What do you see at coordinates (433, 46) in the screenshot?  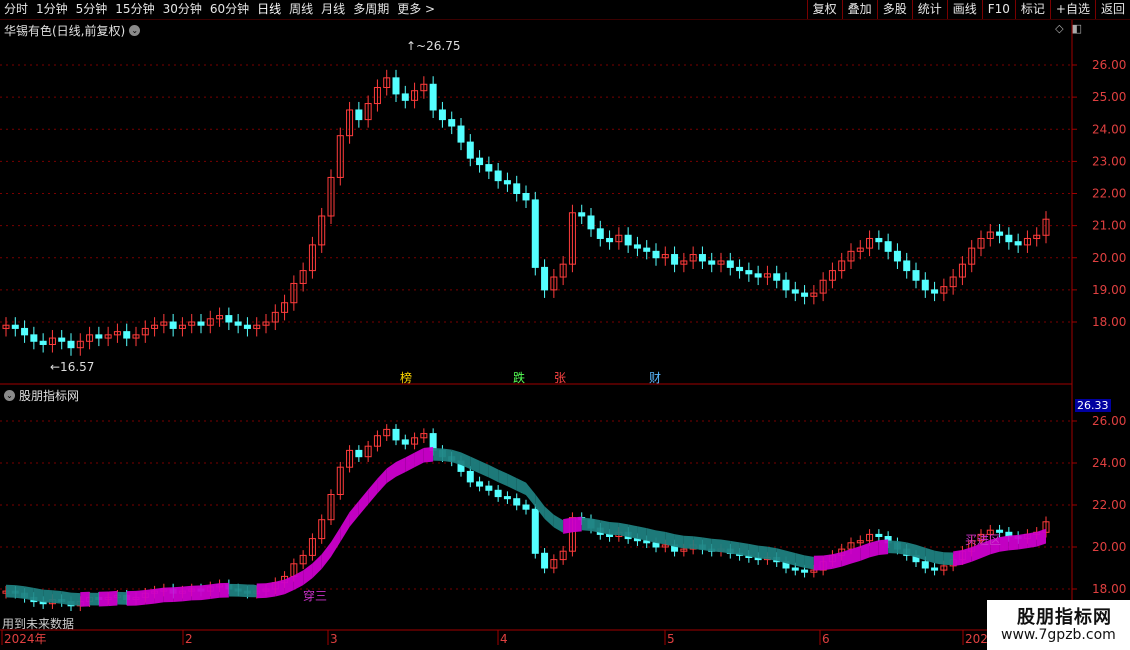 I see `high-price-label: ↑~26.75` at bounding box center [433, 46].